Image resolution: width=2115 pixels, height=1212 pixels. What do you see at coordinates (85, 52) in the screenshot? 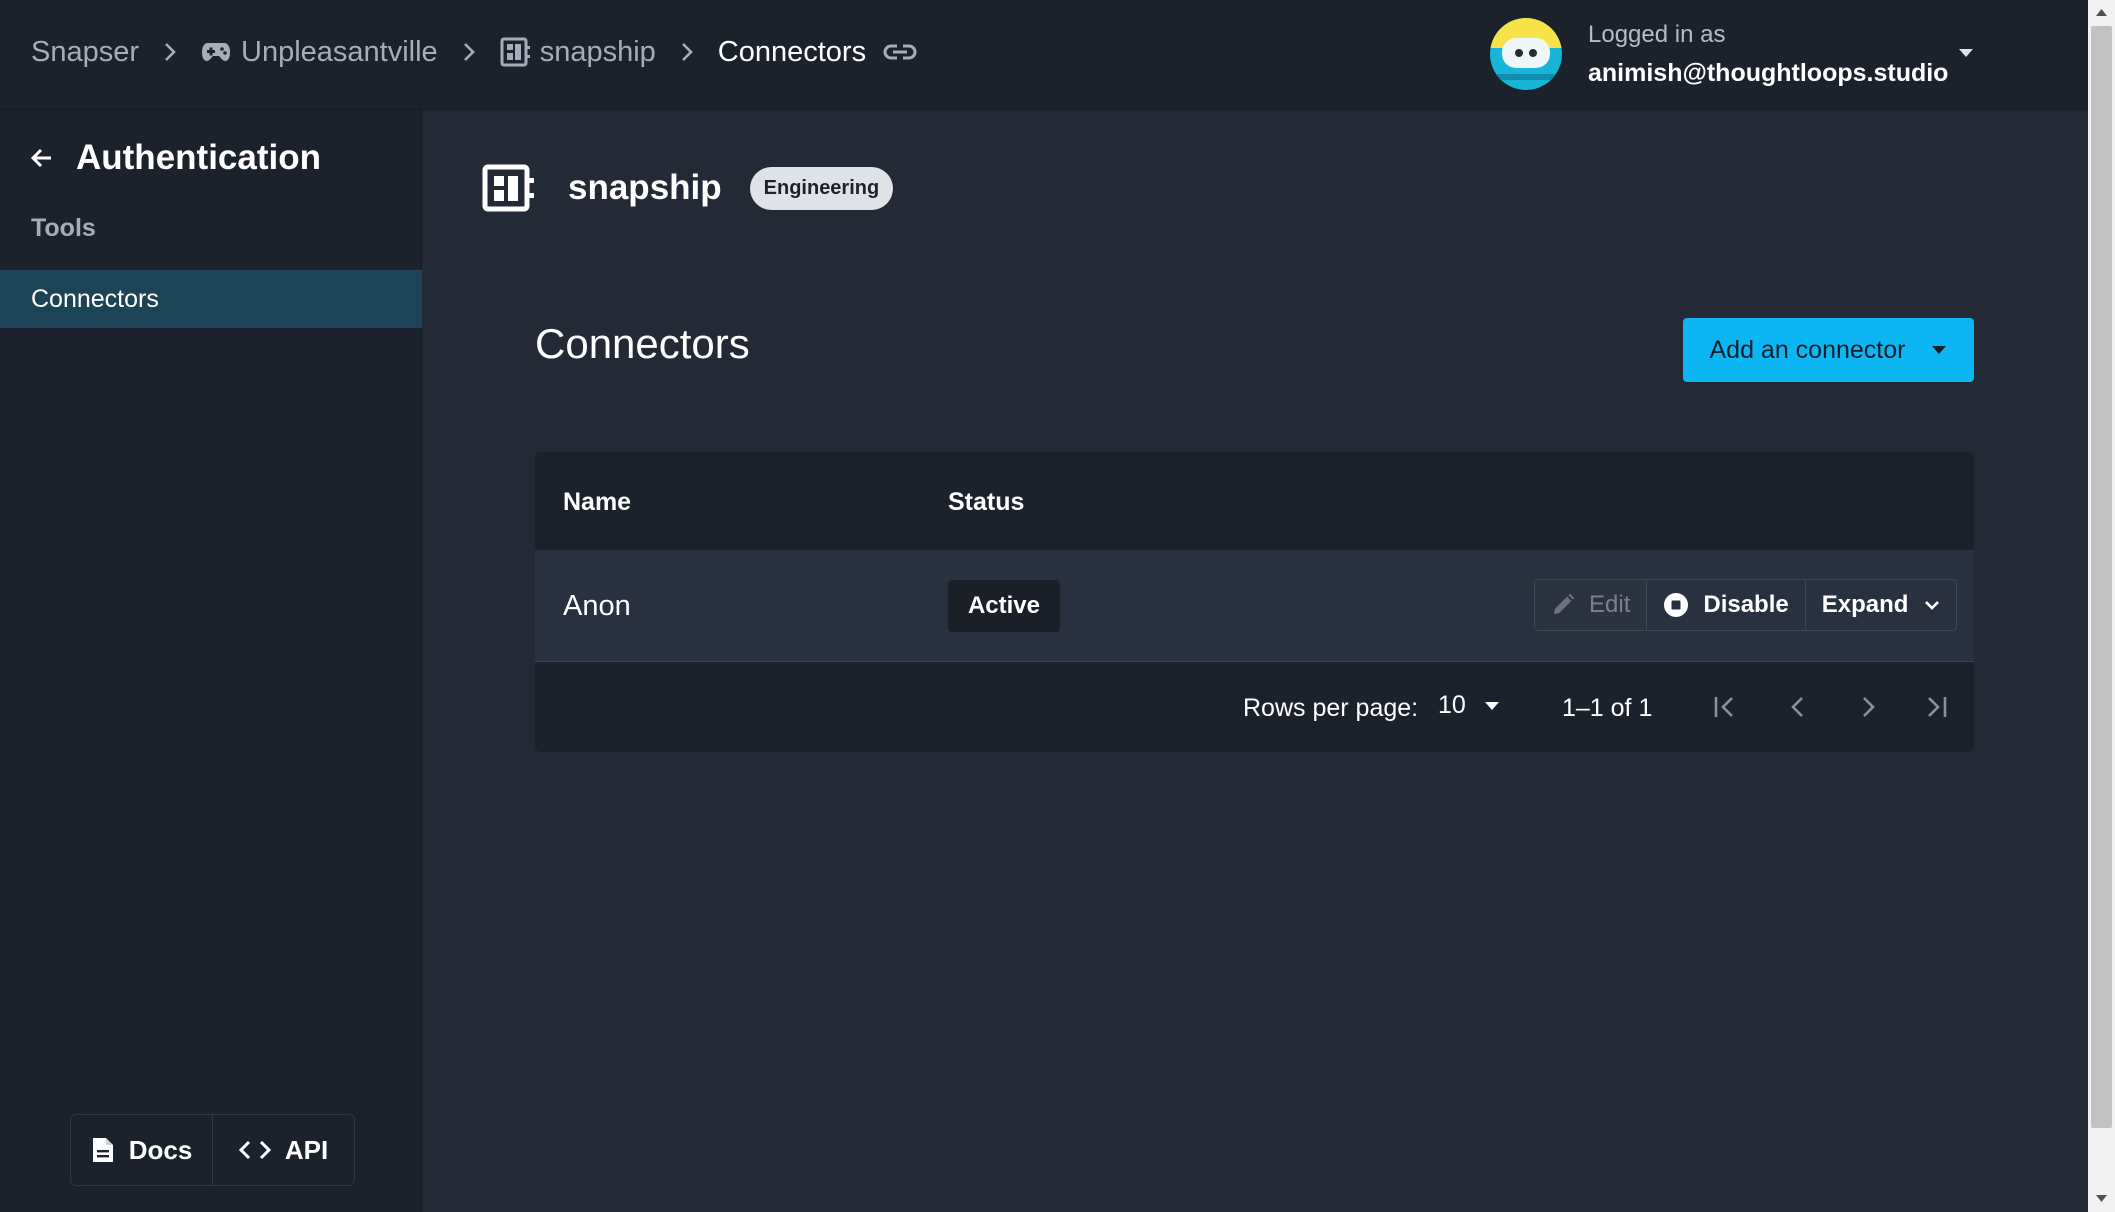
I see `breadcrumb-root: Snapser` at bounding box center [85, 52].